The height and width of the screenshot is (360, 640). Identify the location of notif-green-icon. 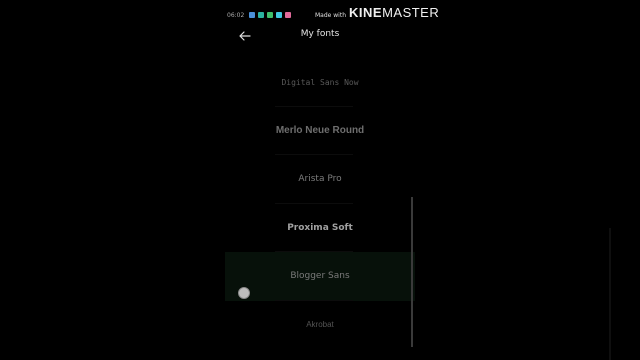
(270, 15).